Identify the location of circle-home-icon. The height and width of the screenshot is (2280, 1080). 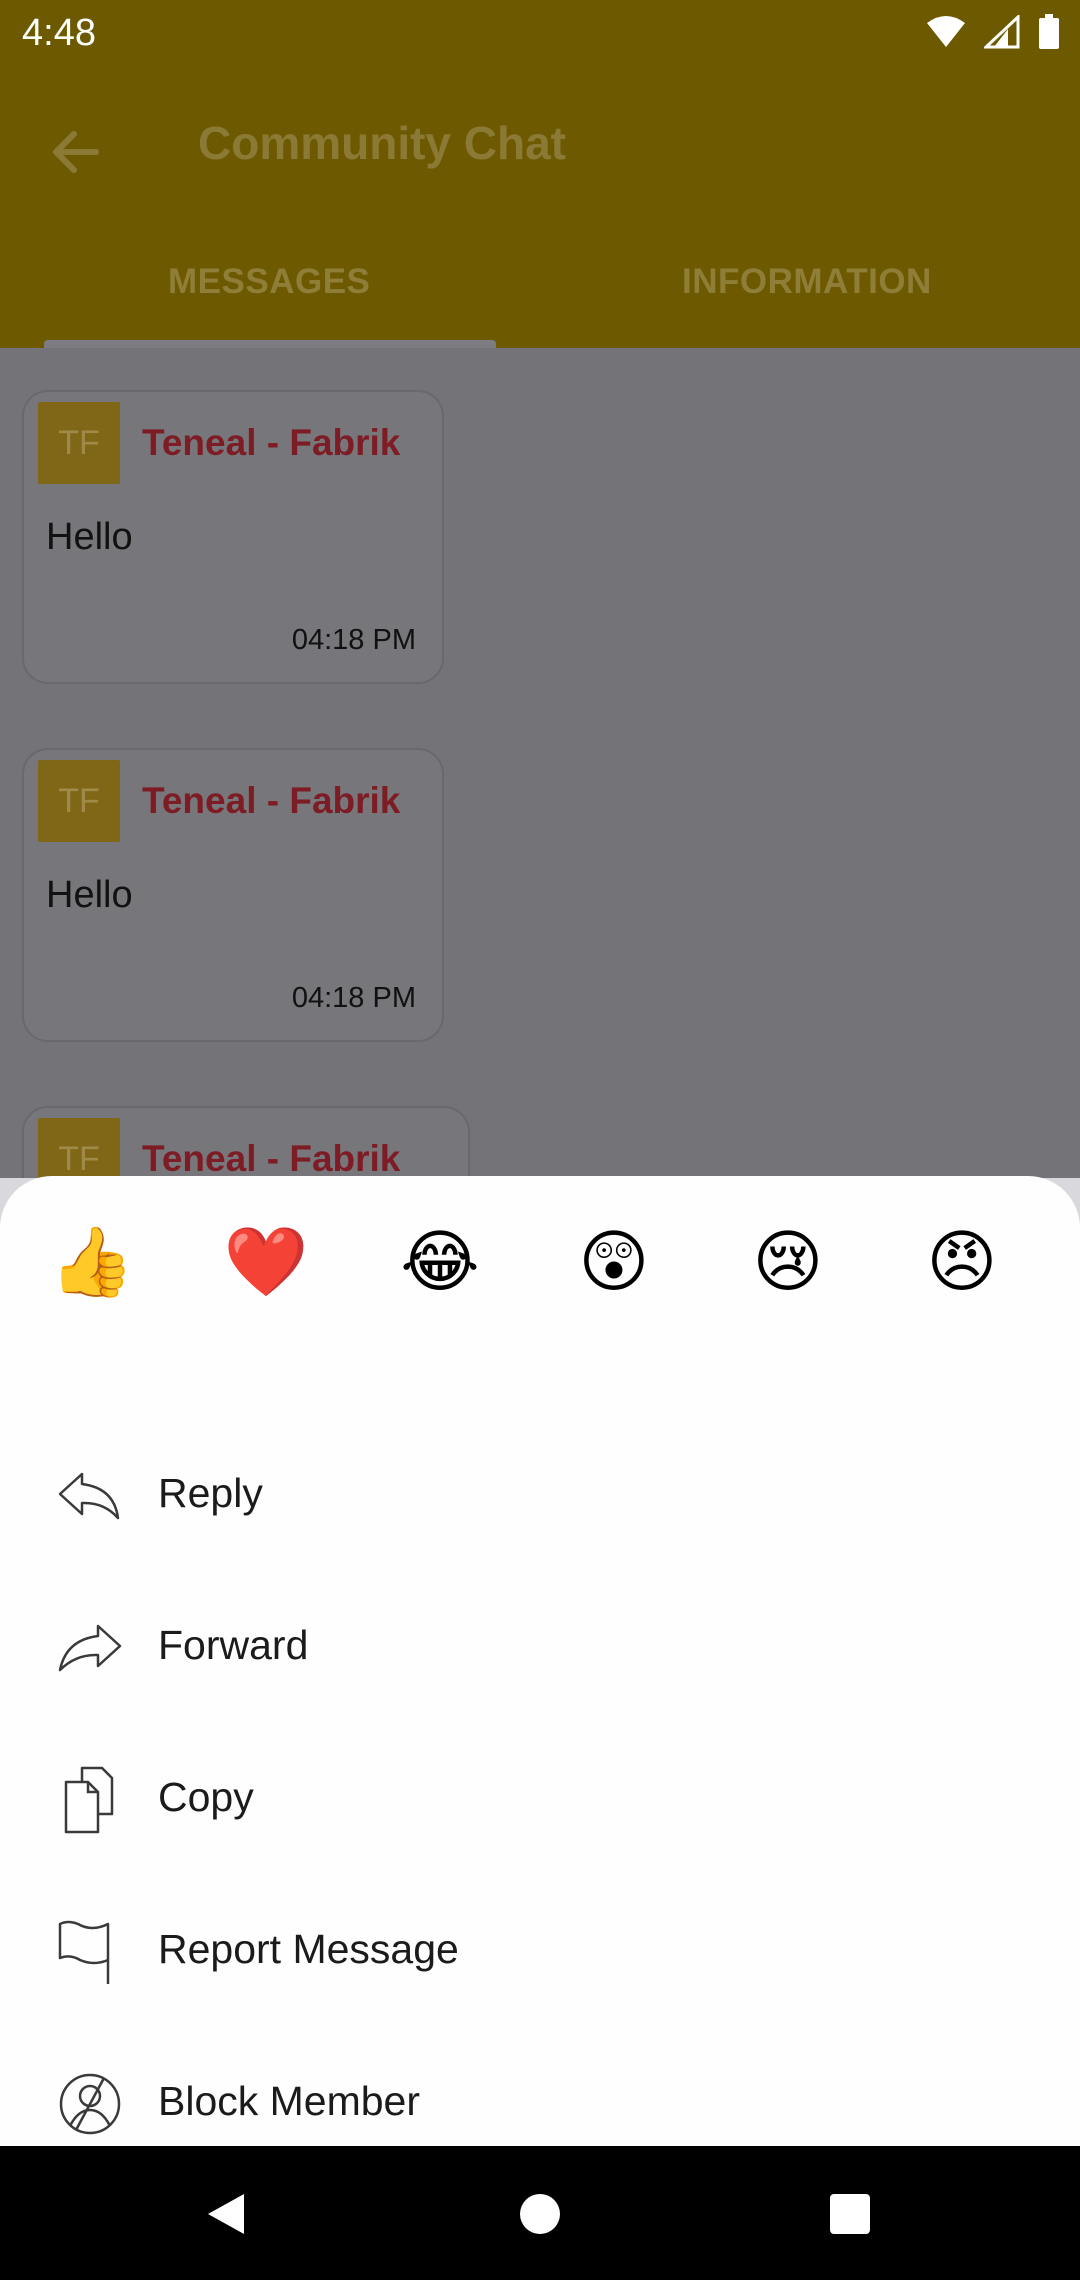
(540, 2214).